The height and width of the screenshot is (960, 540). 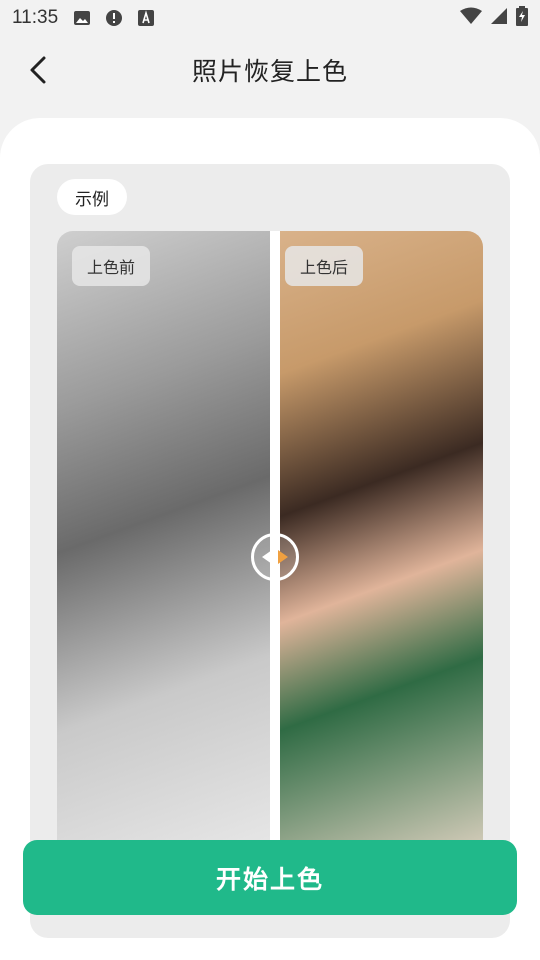 I want to click on back-button, so click(x=38, y=70).